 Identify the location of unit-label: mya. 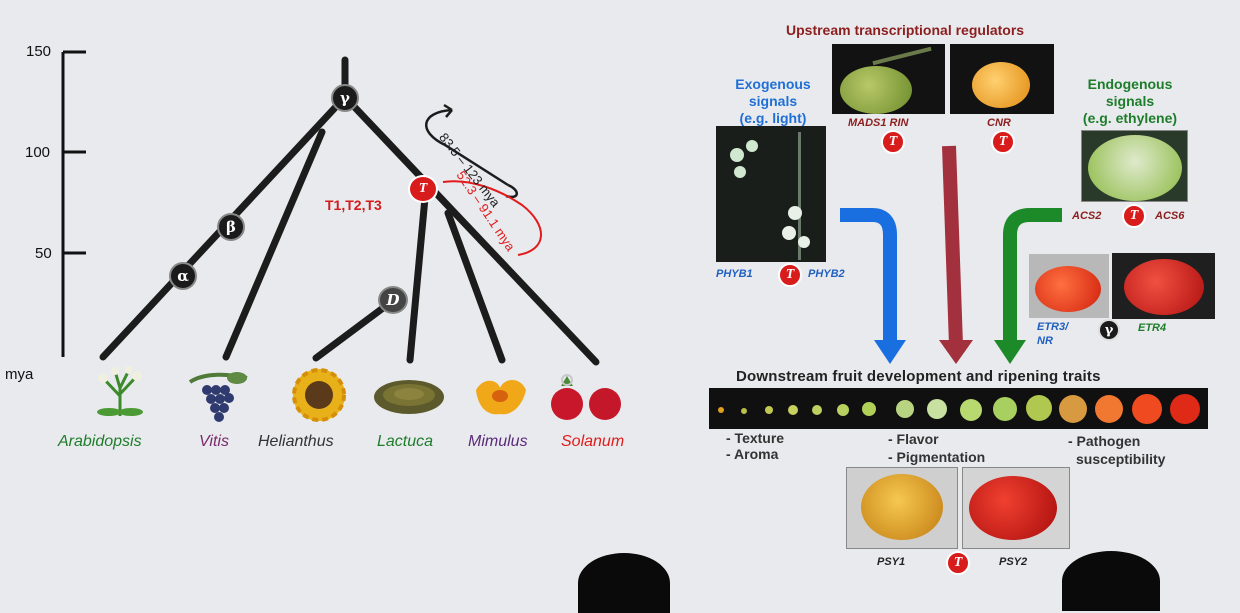
(19, 374).